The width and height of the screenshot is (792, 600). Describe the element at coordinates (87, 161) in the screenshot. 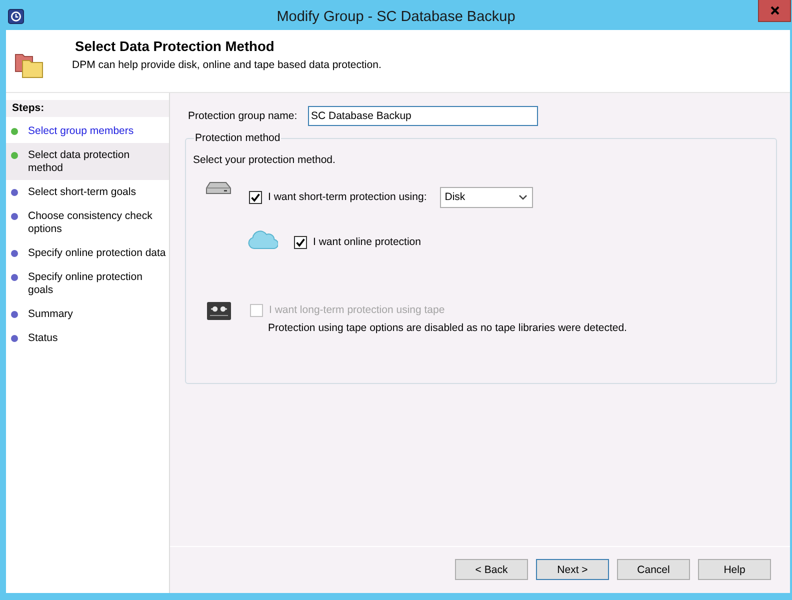

I see `step-item: Select data protection method` at that location.